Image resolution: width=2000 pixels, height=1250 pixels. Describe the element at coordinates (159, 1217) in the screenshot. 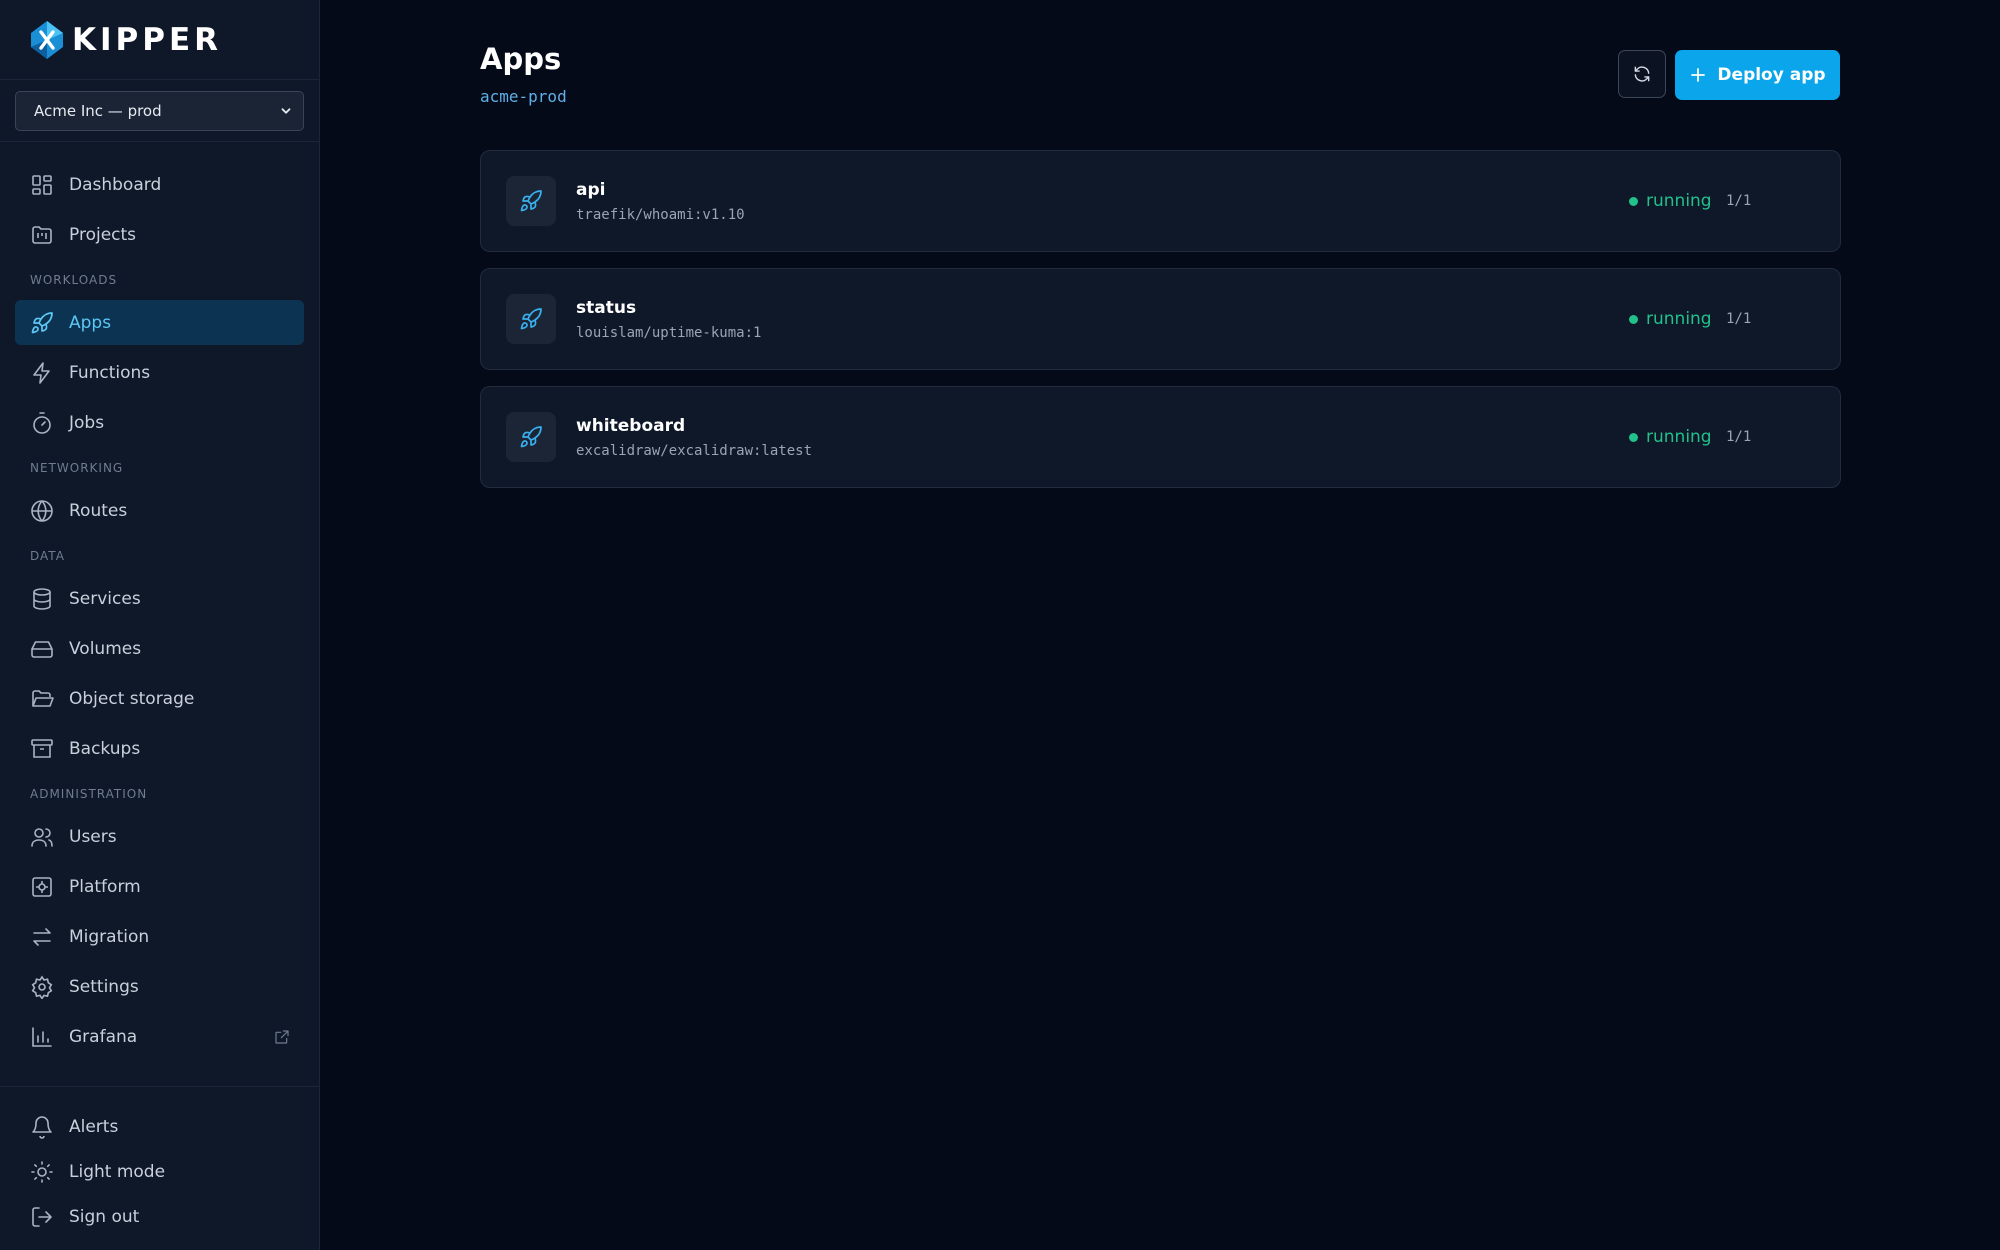

I see `sign-out-button: Sign out` at that location.